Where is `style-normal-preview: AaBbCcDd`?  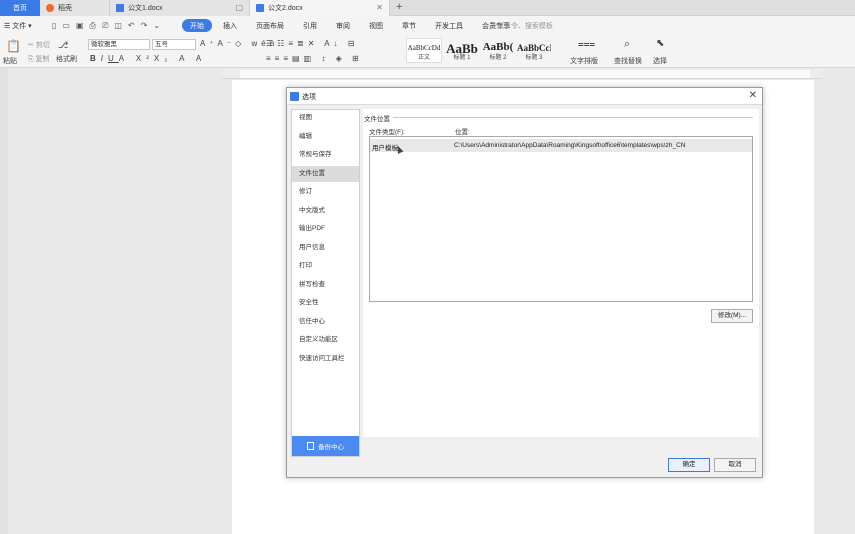
style-normal-preview: AaBbCcDd is located at coordinates (424, 48).